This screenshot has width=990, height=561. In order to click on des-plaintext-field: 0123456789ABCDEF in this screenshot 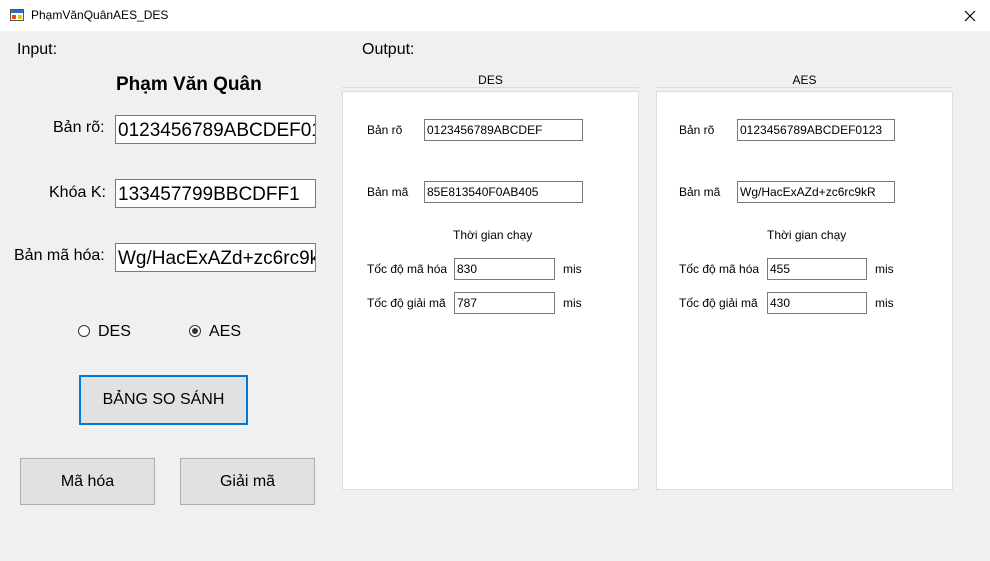, I will do `click(503, 130)`.